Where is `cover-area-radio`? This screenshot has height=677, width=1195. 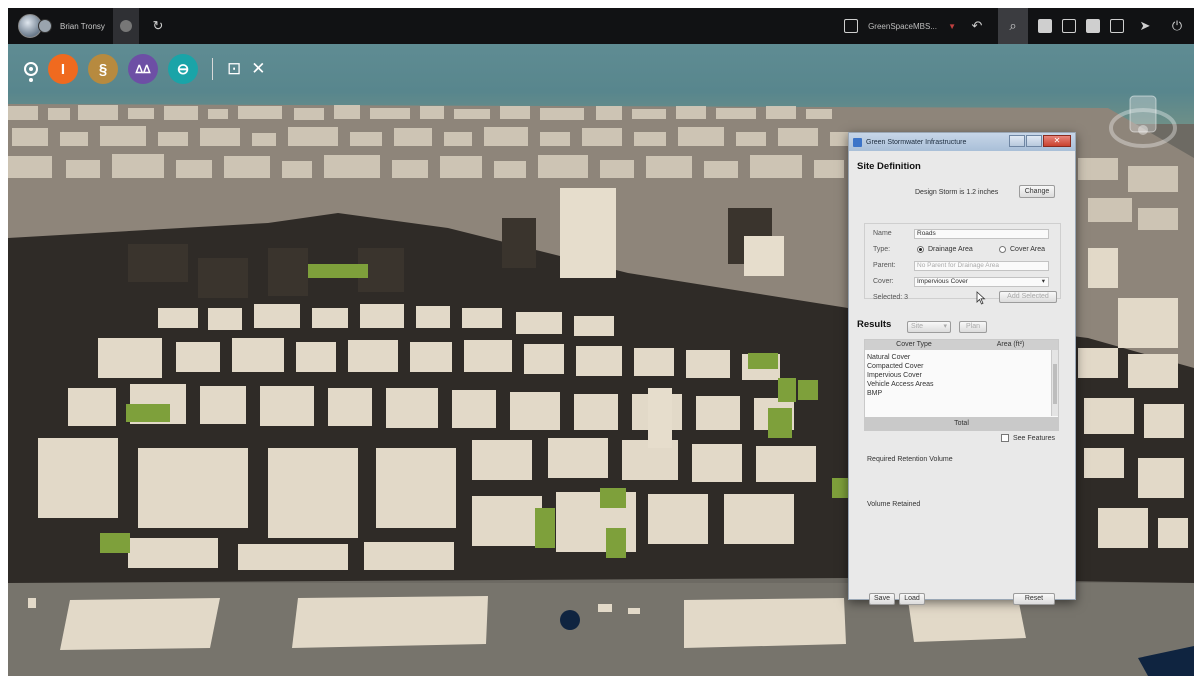
cover-area-radio is located at coordinates (1002, 249).